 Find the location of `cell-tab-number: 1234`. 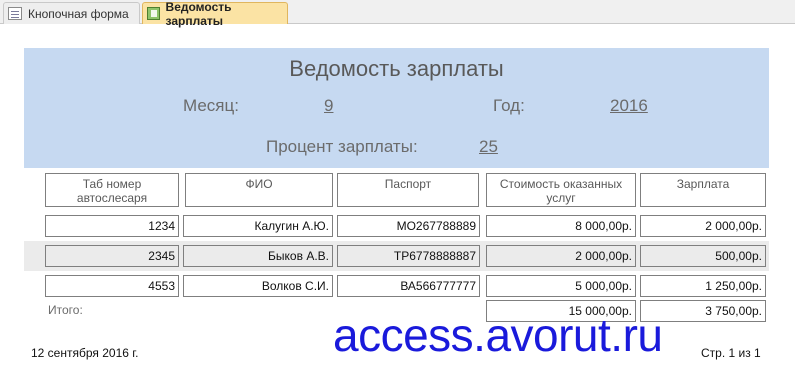

cell-tab-number: 1234 is located at coordinates (112, 226).